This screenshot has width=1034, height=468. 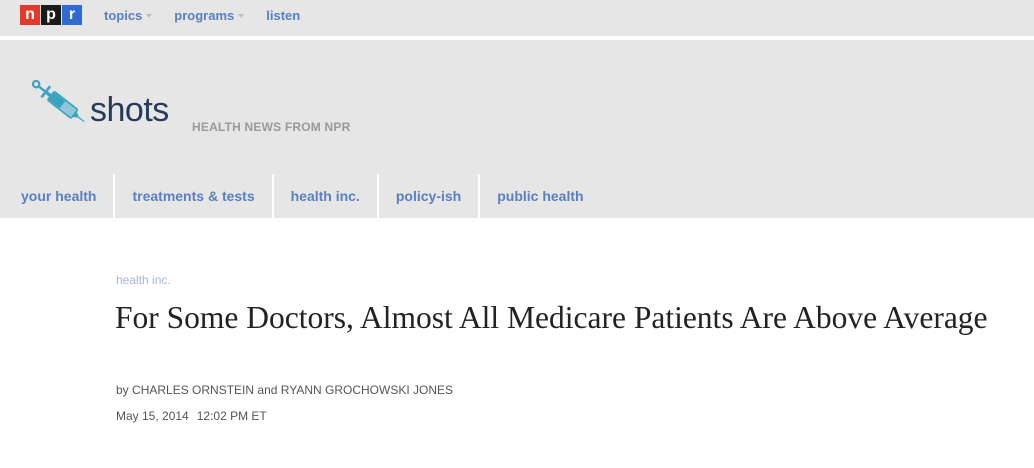 I want to click on npr-logo-r: r, so click(x=72, y=15).